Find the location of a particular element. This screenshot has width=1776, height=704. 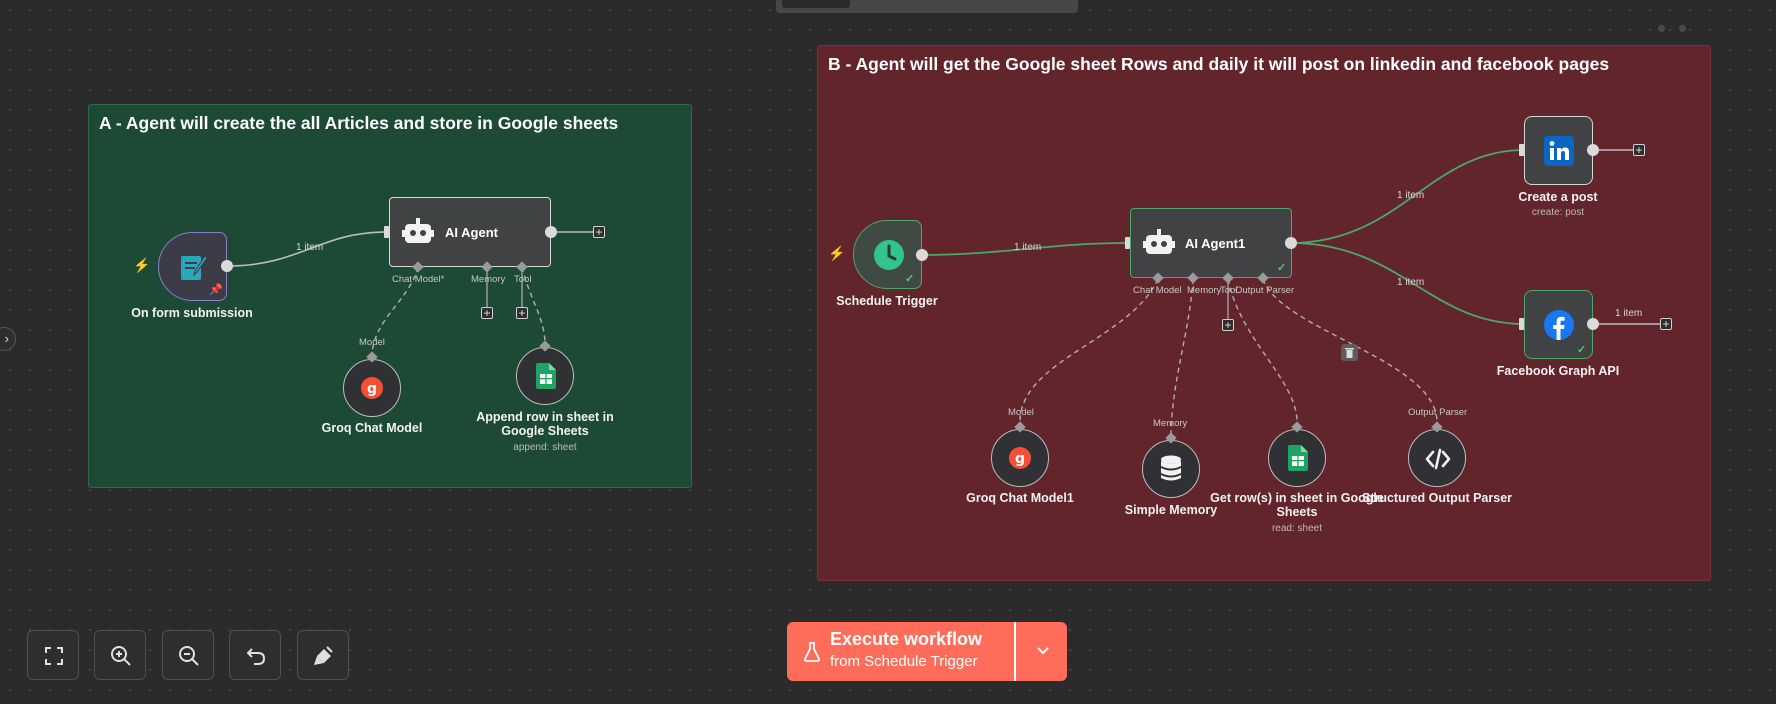

port-label: Tool is located at coordinates (523, 279).